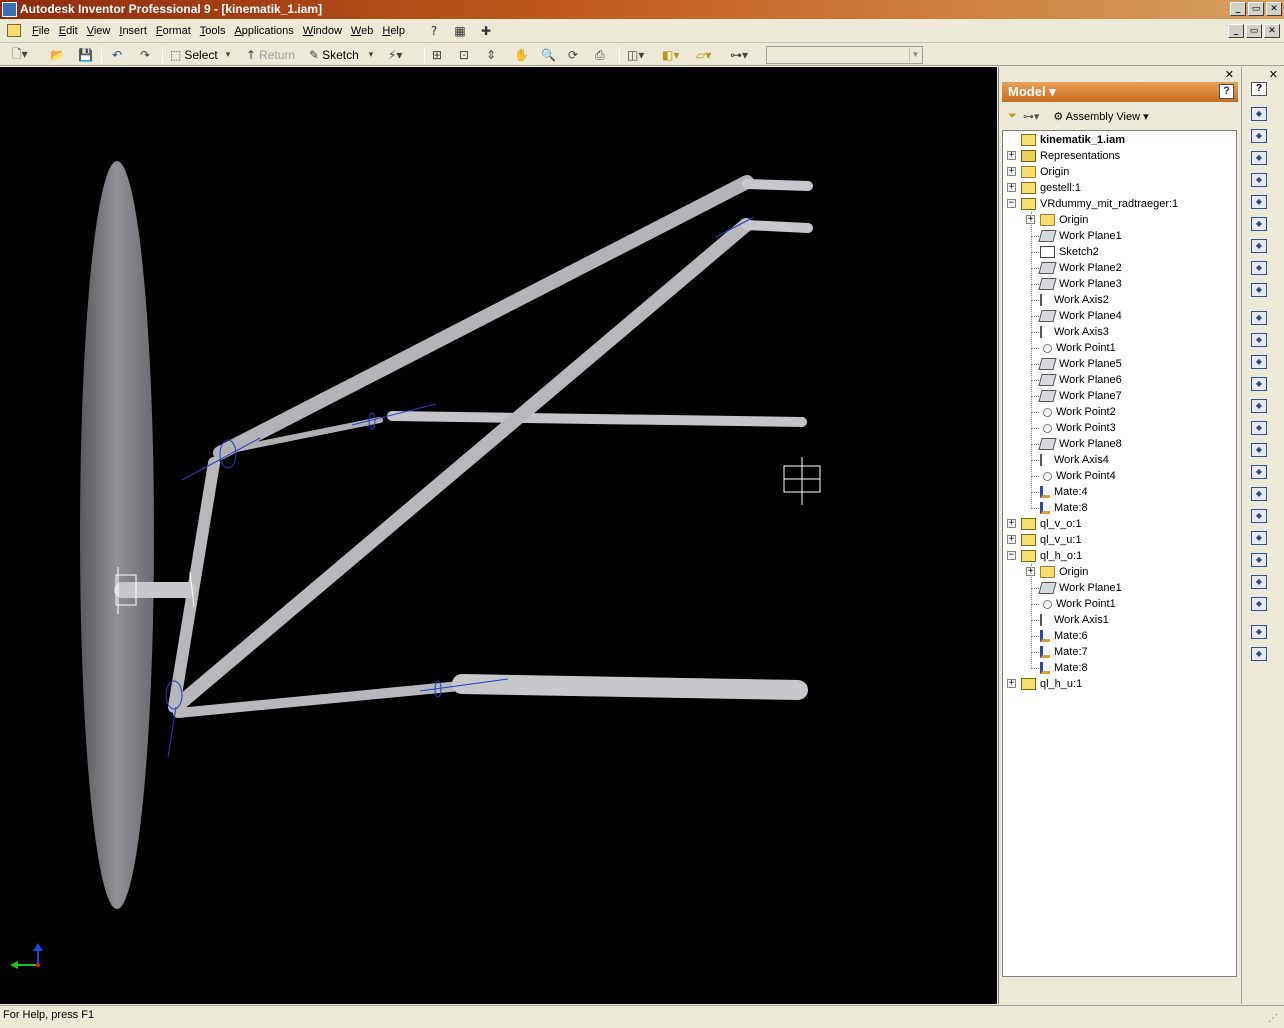 Image resolution: width=1284 pixels, height=1028 pixels. What do you see at coordinates (1256, 9) in the screenshot?
I see `maximize-button: ▭` at bounding box center [1256, 9].